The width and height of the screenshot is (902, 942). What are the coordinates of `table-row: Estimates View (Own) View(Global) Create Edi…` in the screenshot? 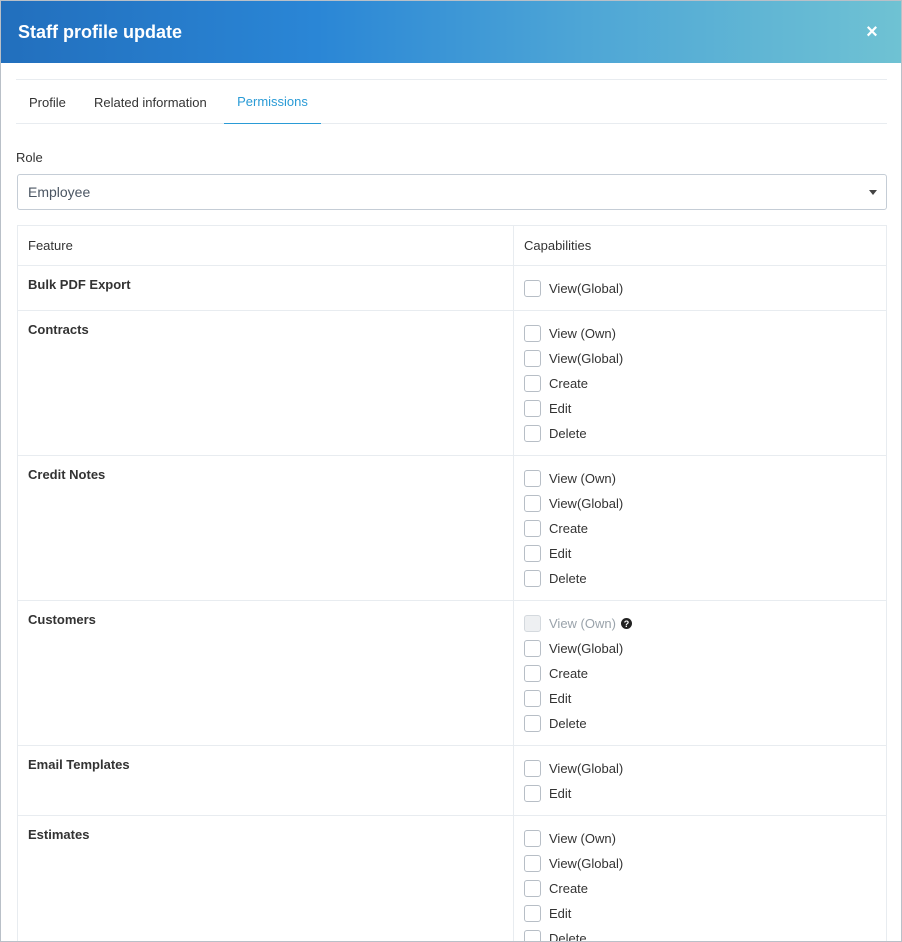 It's located at (452, 879).